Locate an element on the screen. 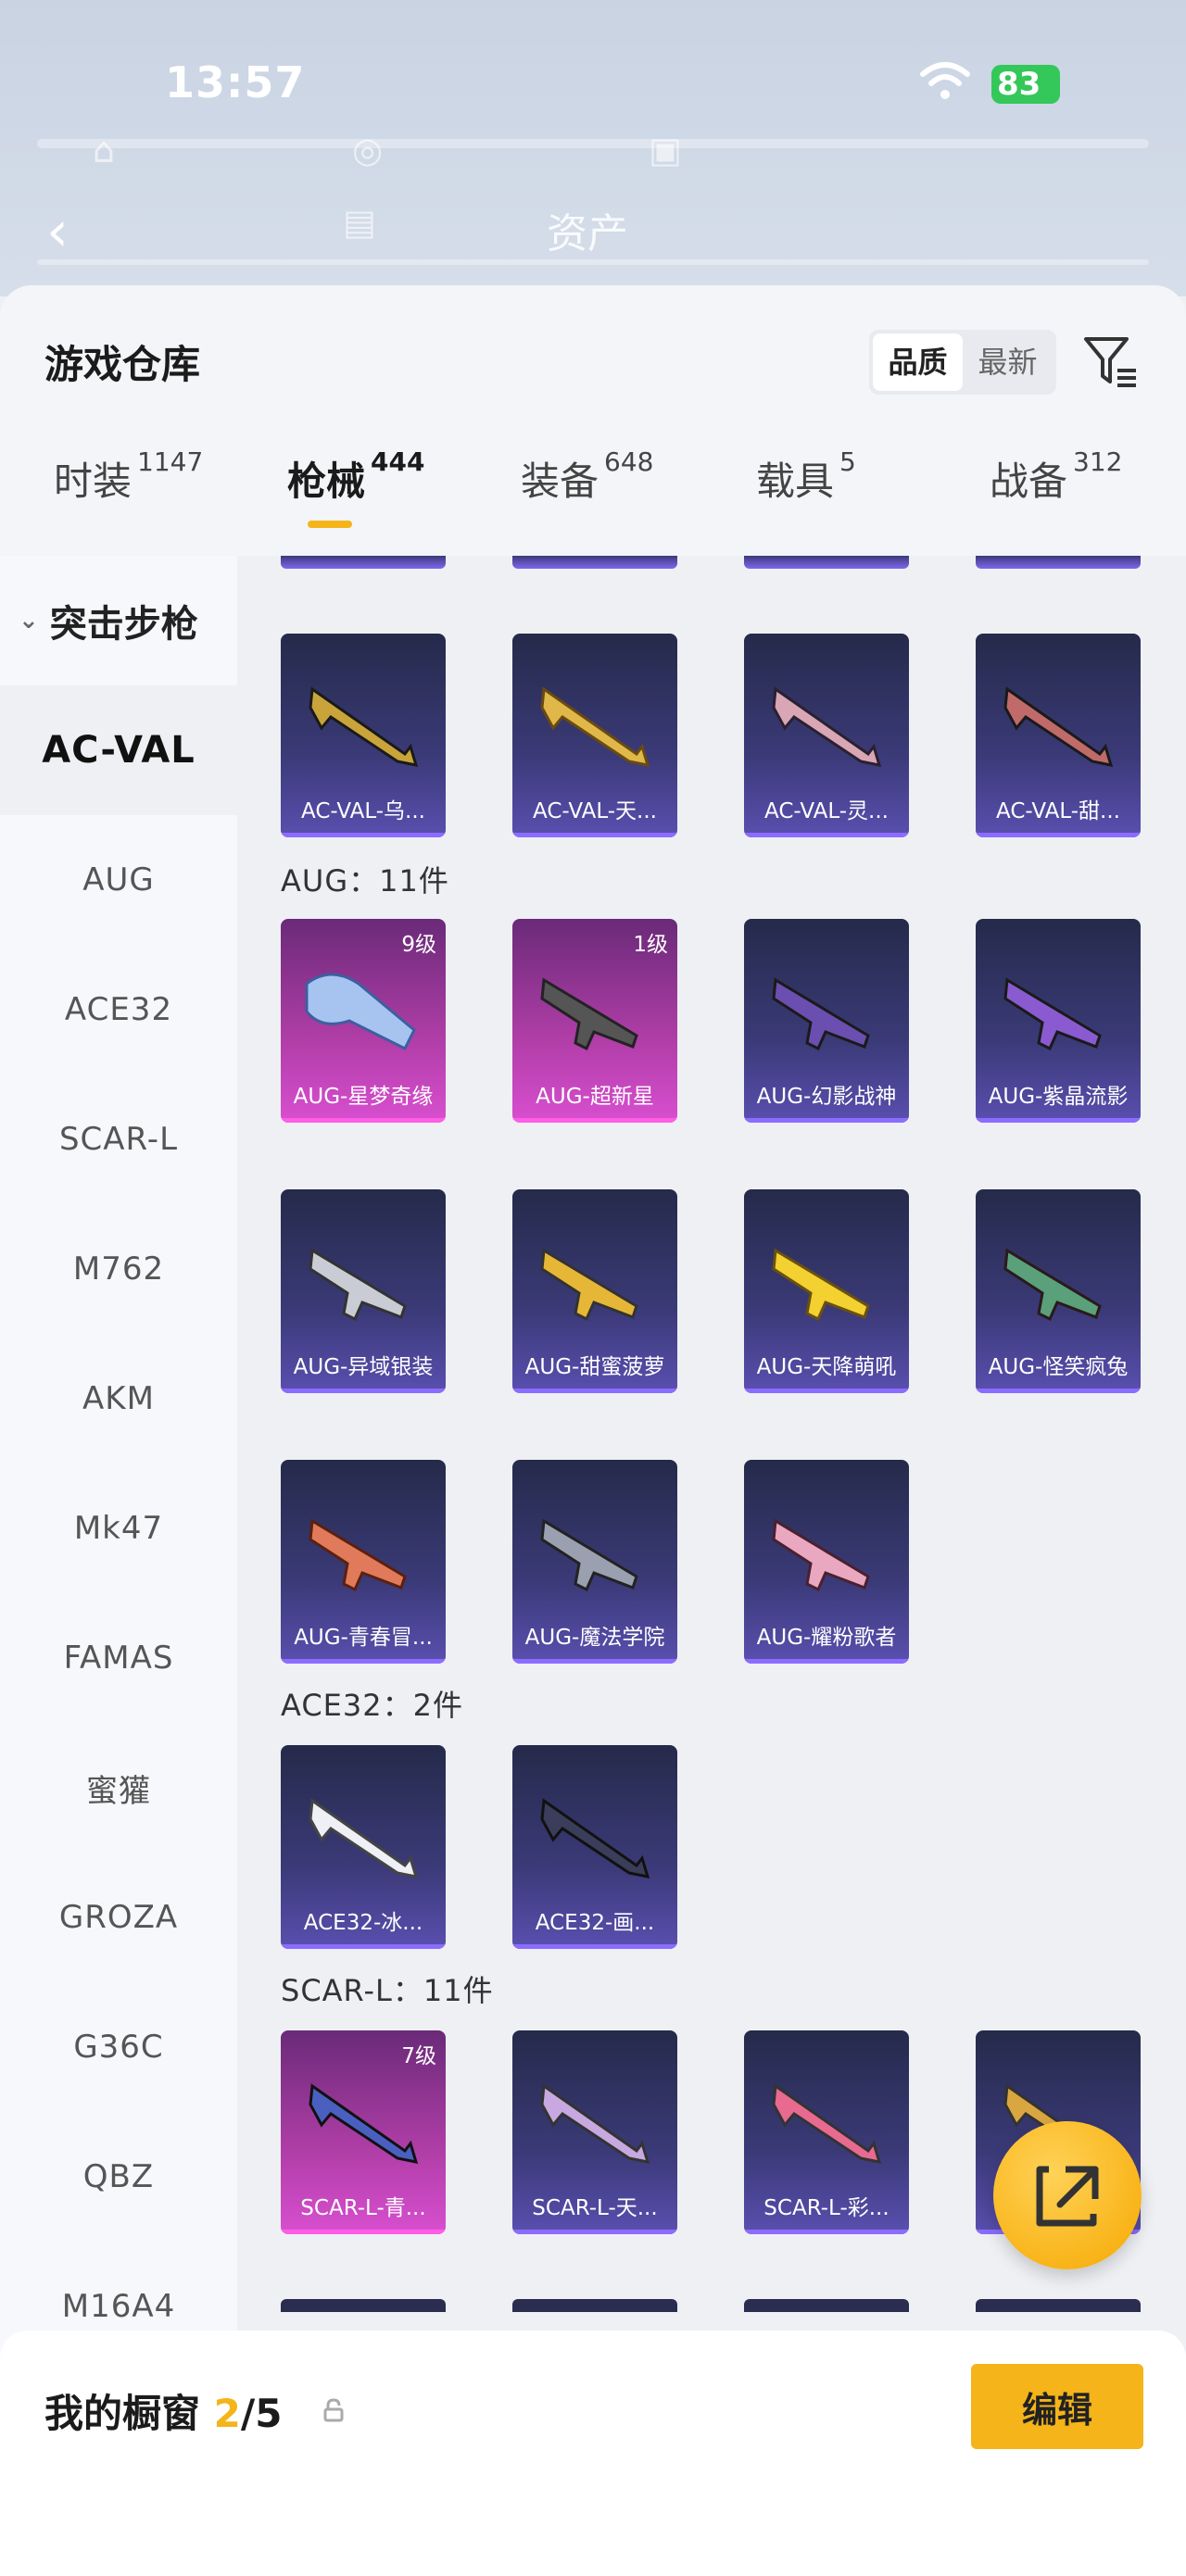  skin-card: AUG-异域银装 is located at coordinates (363, 1291).